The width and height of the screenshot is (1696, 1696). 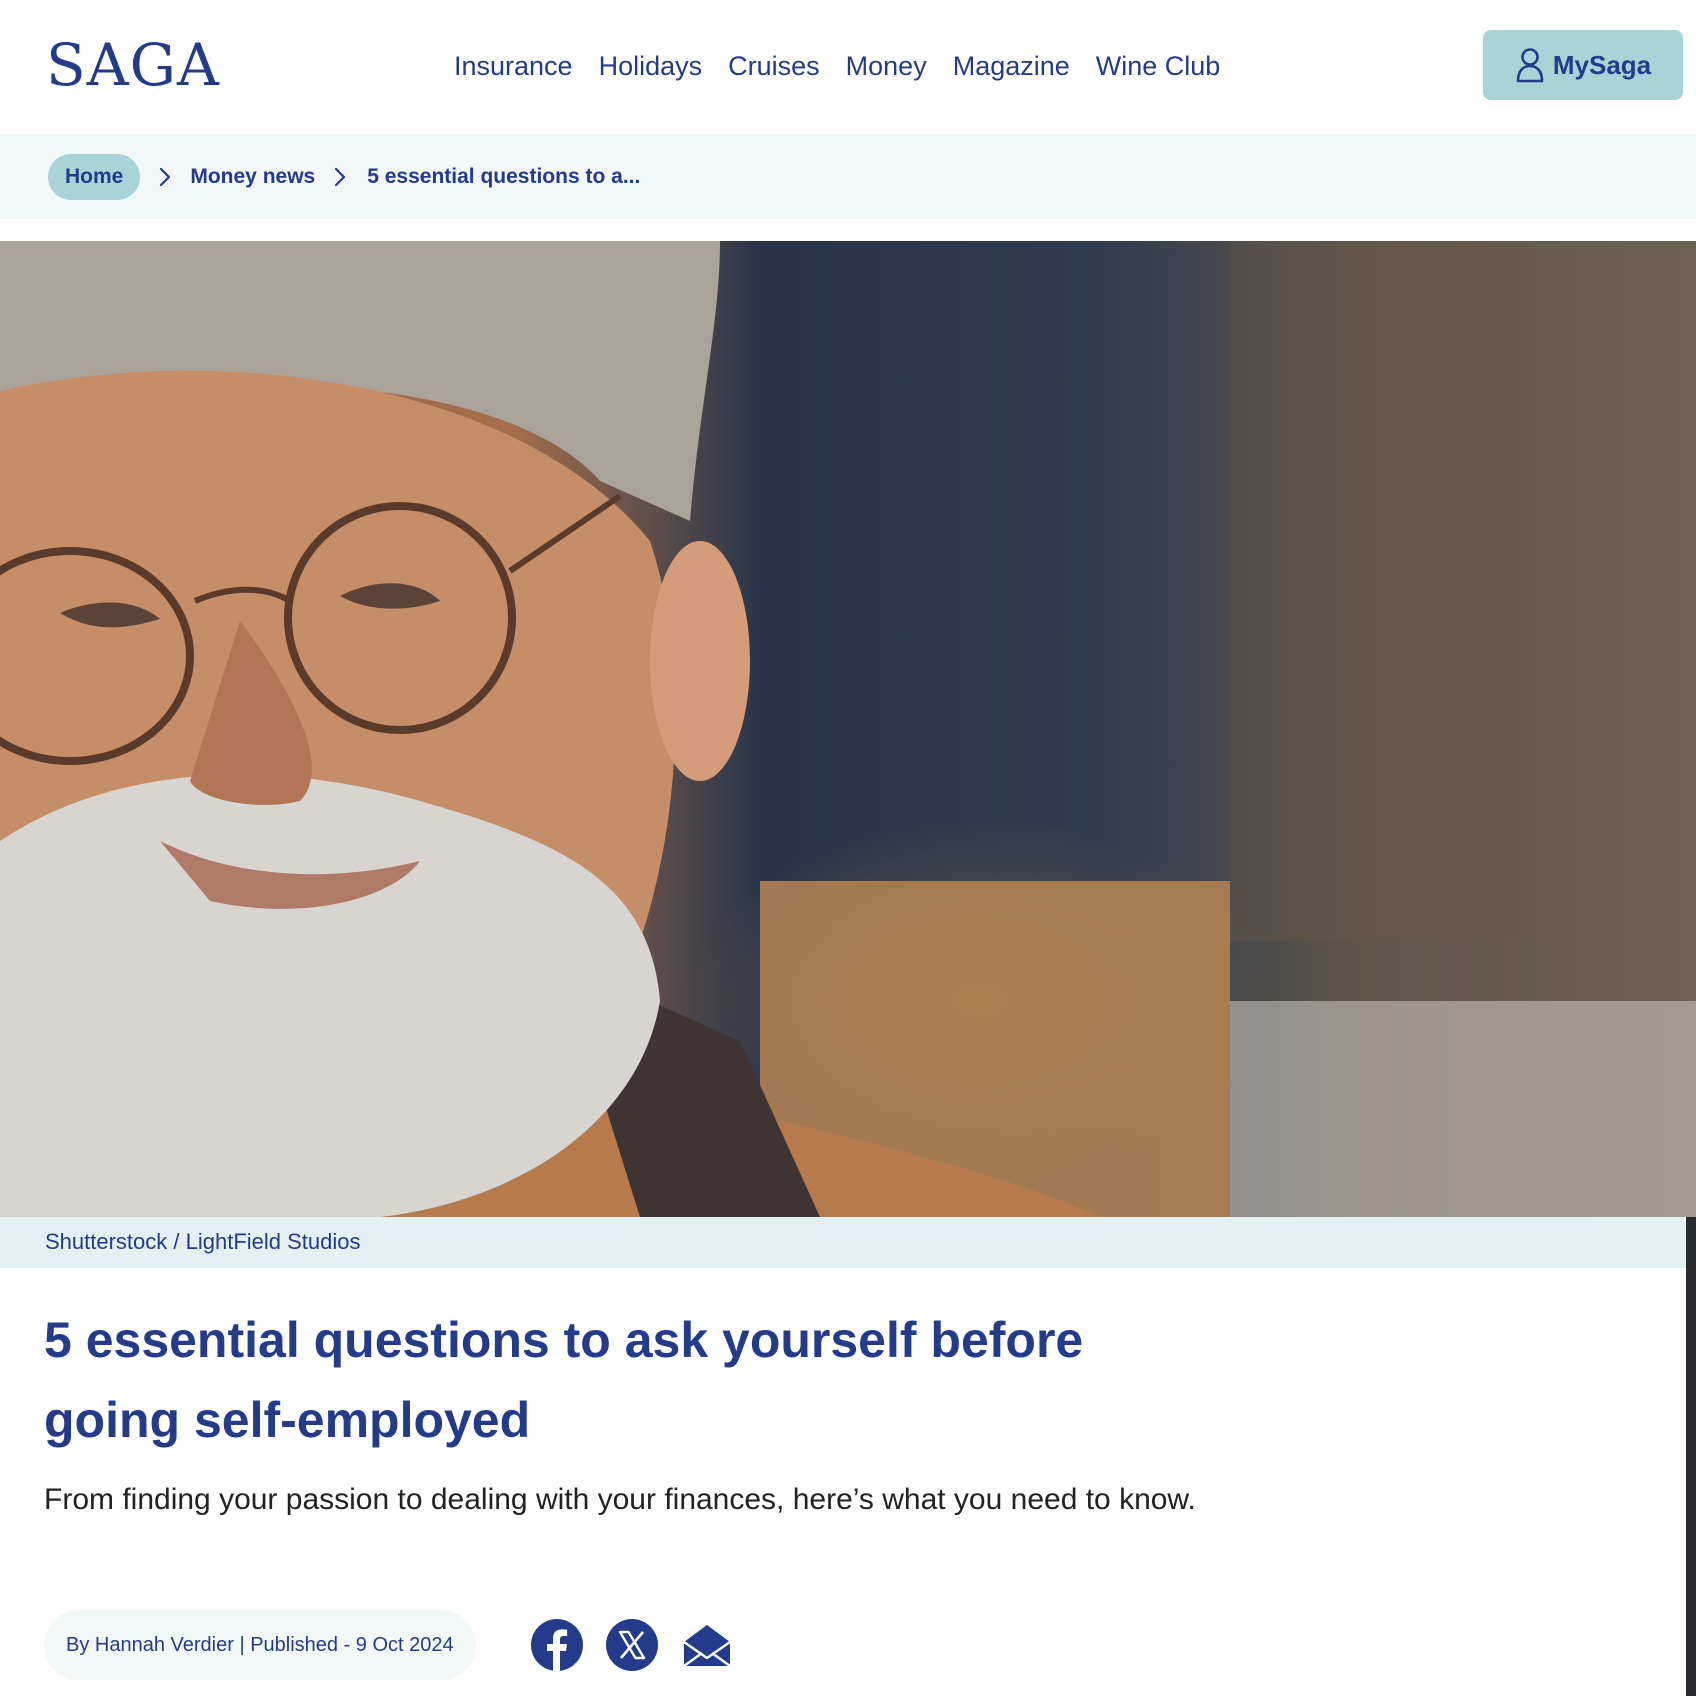 I want to click on share-buttons, so click(x=632, y=1645).